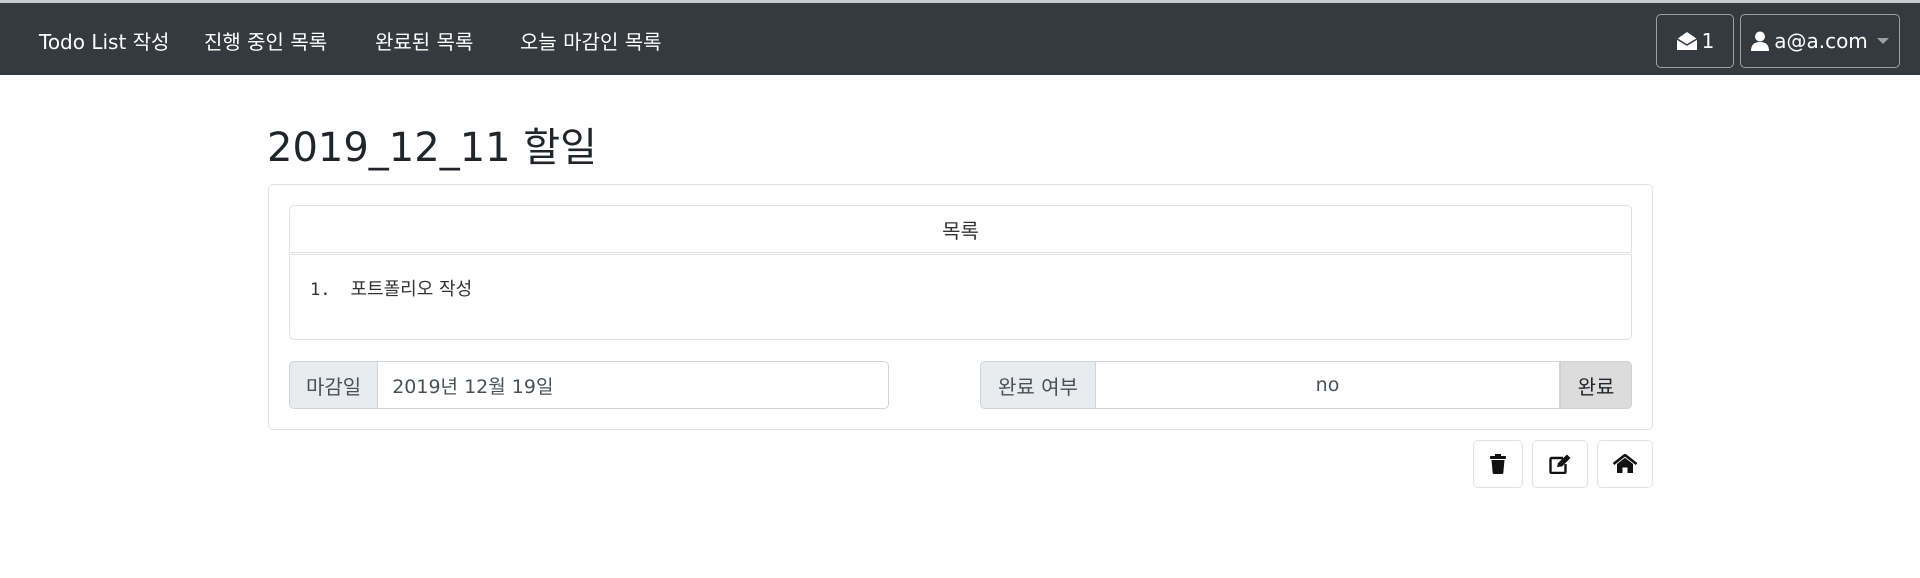  I want to click on trash-icon, so click(1498, 464).